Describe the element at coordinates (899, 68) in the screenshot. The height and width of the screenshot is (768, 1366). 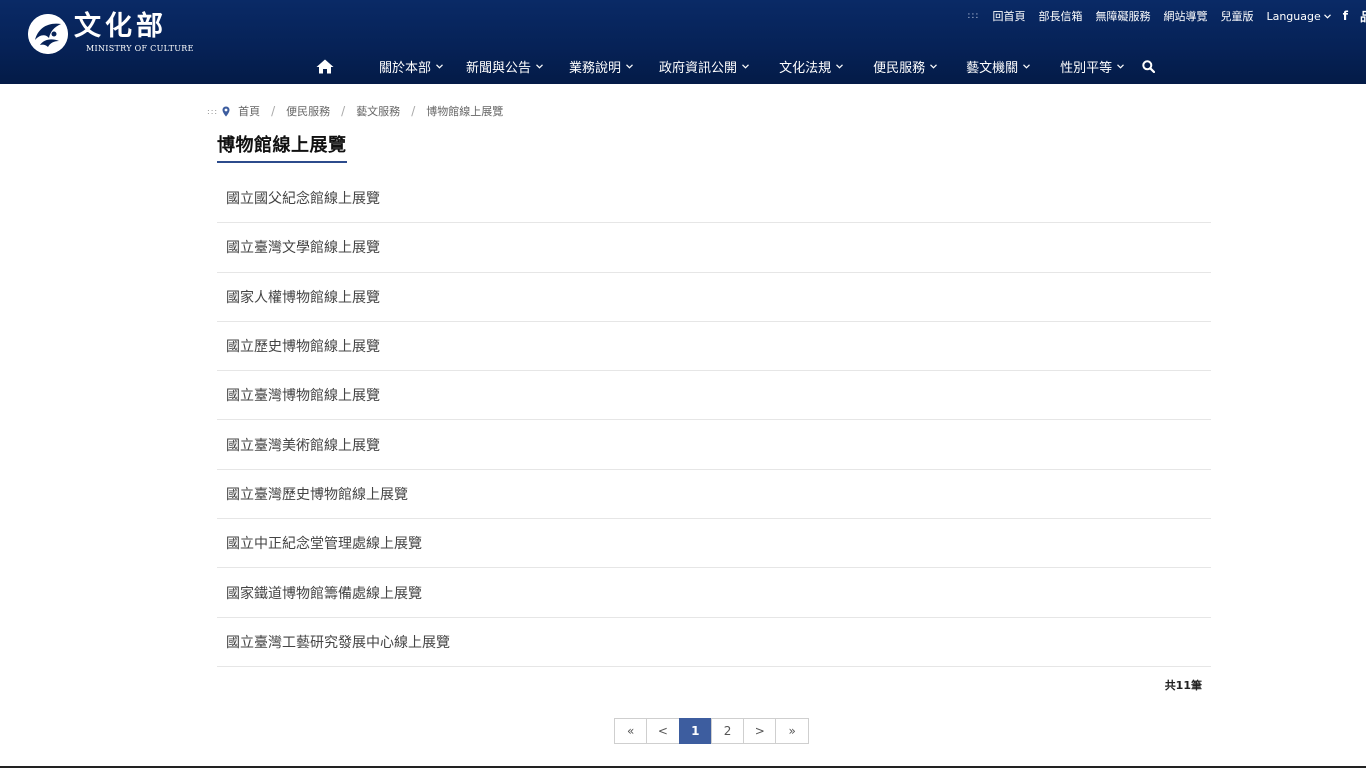
I see `nav-label: 便民服務` at that location.